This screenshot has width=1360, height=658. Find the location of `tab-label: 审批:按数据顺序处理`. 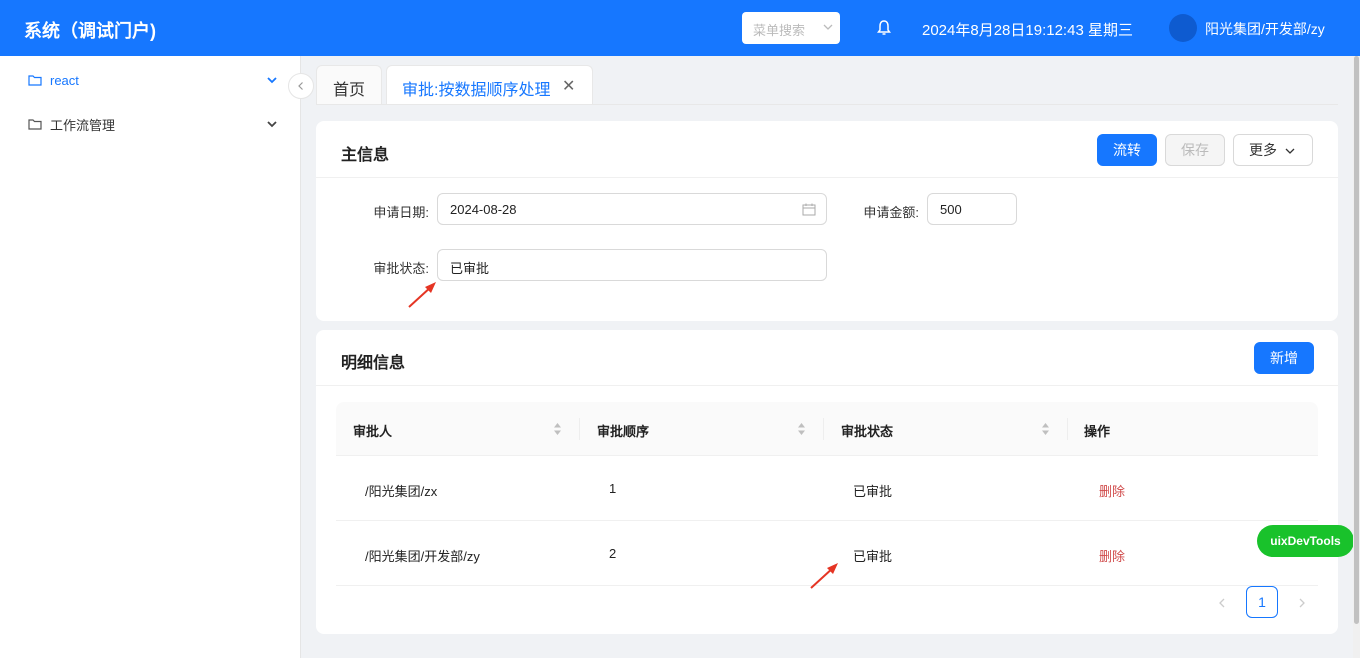

tab-label: 审批:按数据顺序处理 is located at coordinates (476, 90).